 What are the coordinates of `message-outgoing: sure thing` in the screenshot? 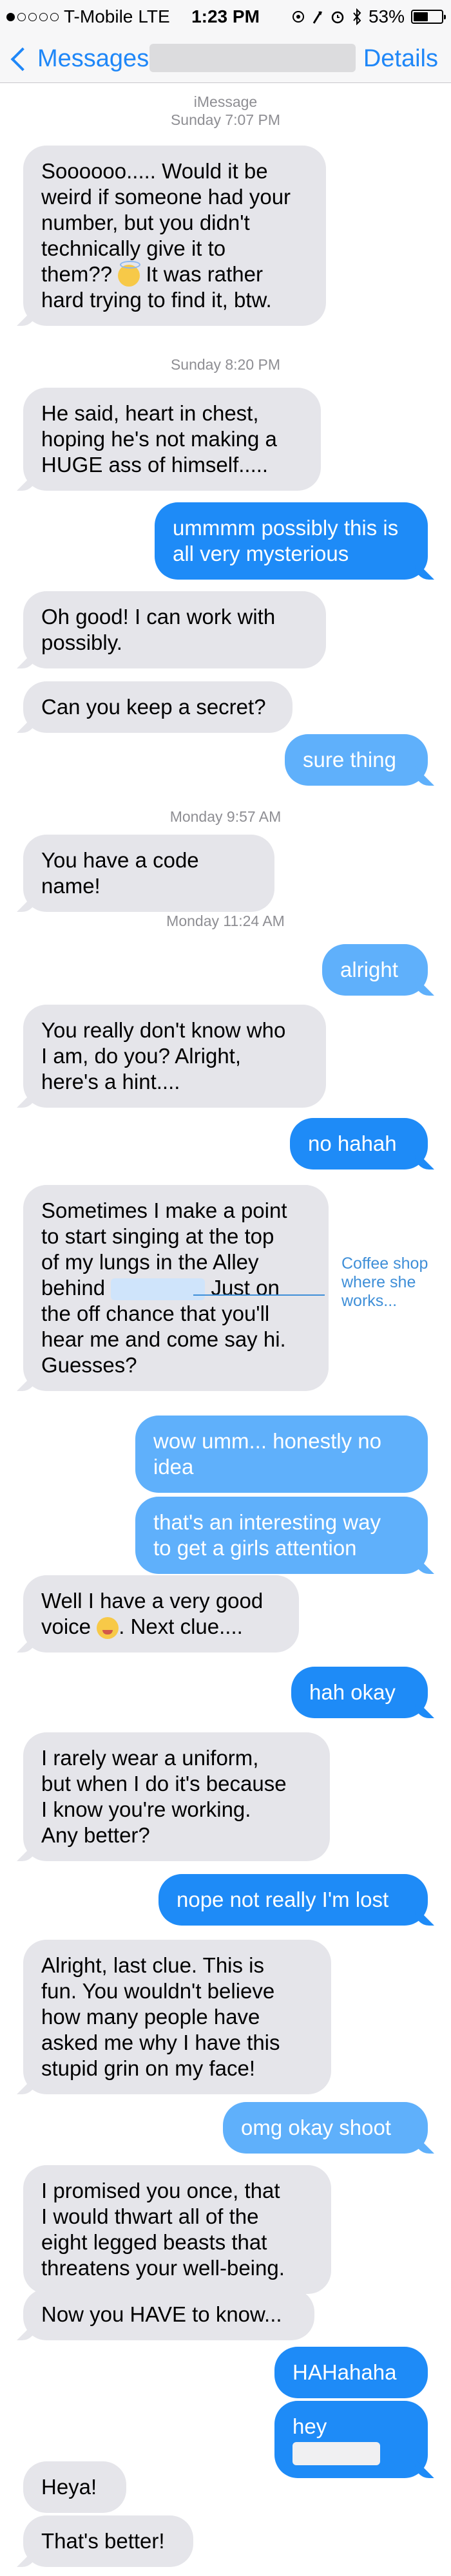 It's located at (356, 760).